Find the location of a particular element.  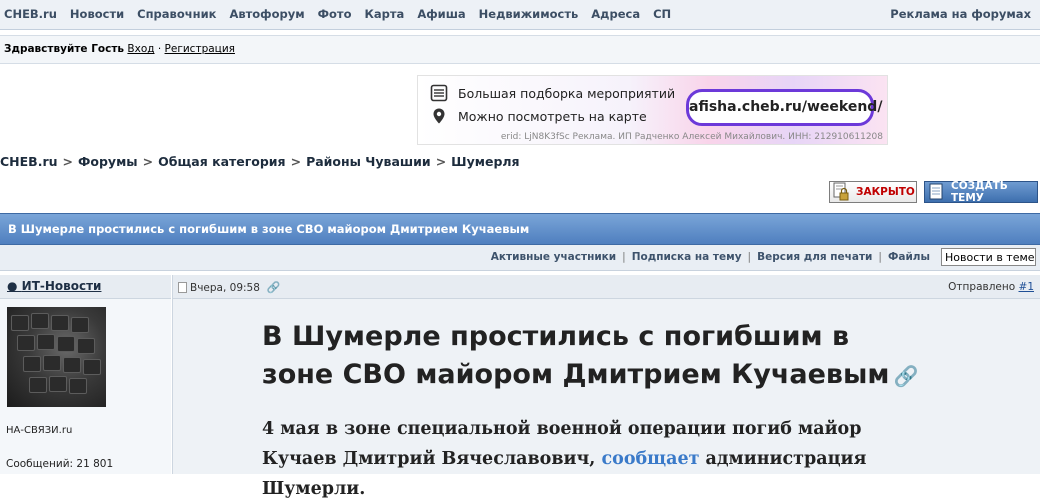

topic-mode-select: Новости в теме is located at coordinates (988, 257).